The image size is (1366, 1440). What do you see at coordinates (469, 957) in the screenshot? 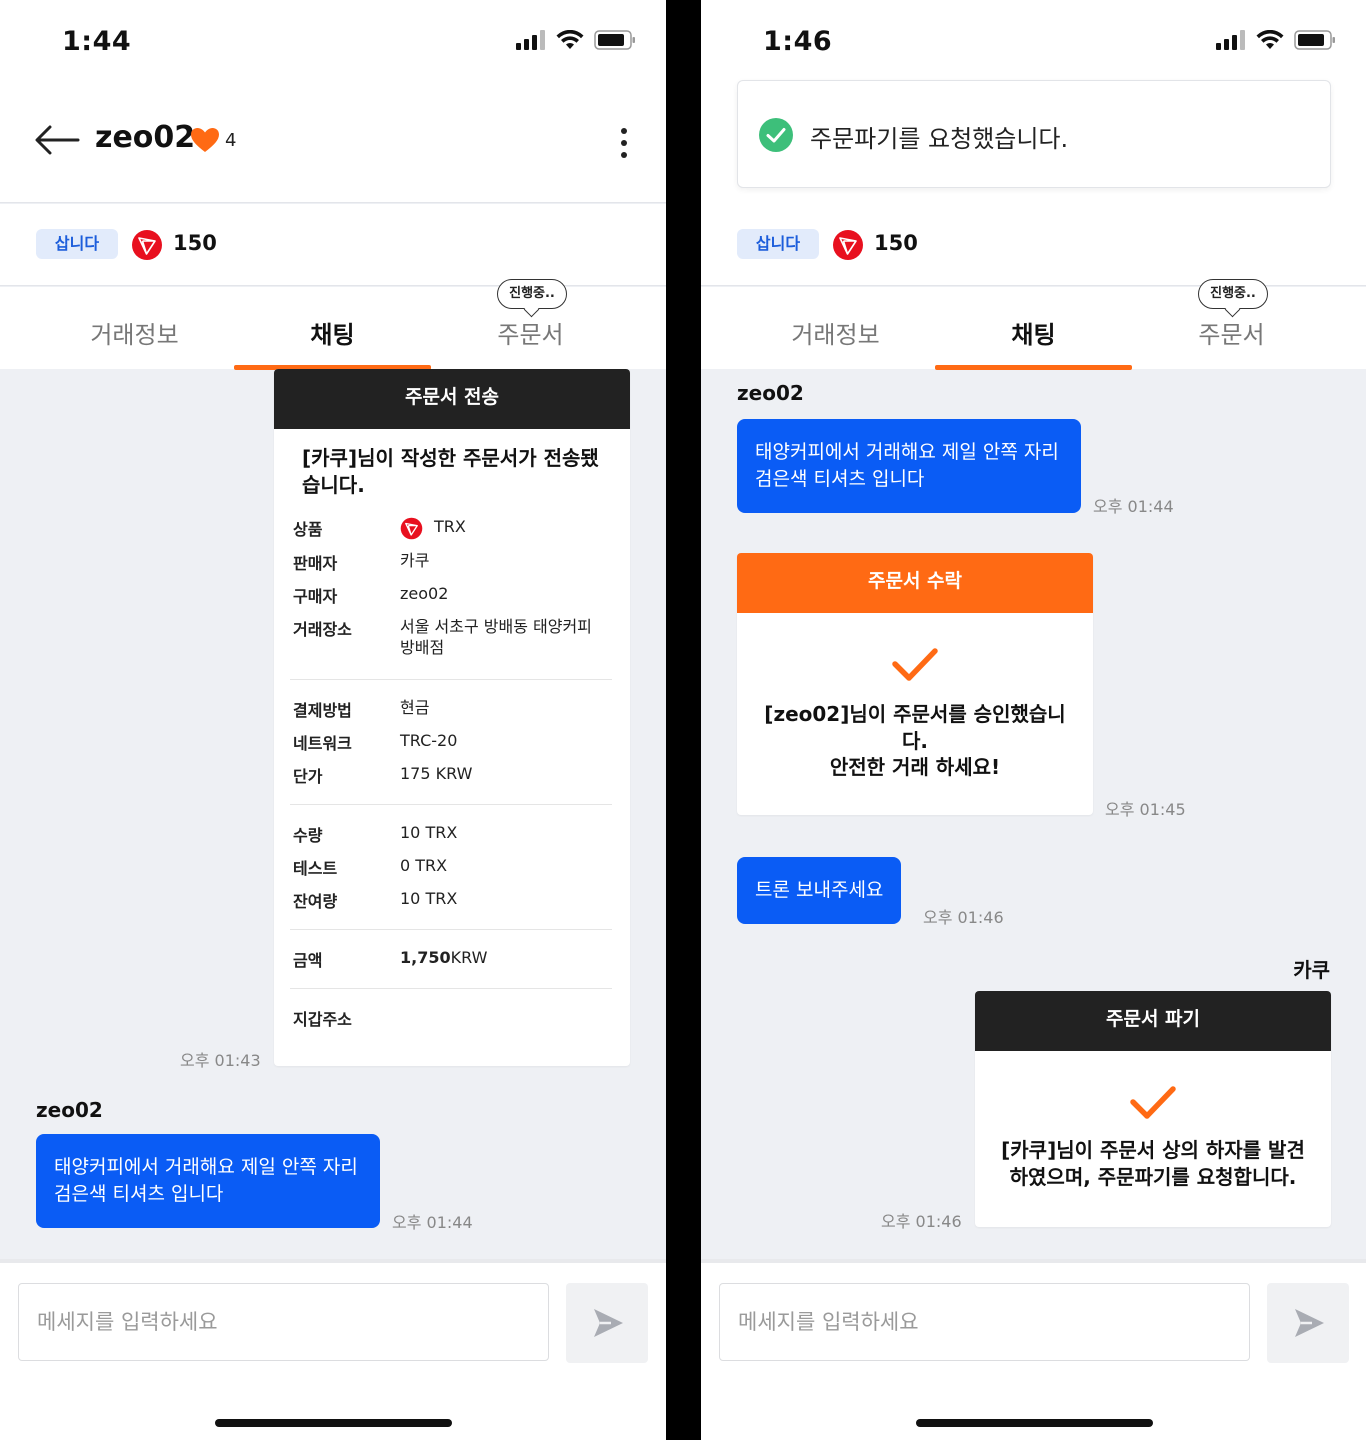
I see `total-unit: KRW` at bounding box center [469, 957].